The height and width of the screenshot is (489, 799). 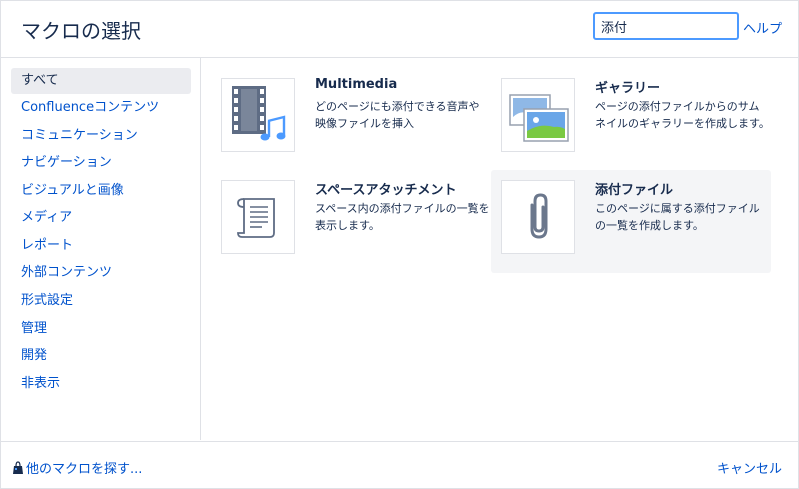 What do you see at coordinates (399, 29) in the screenshot?
I see `dialog-header: マクロの選択 ヘルプ` at bounding box center [399, 29].